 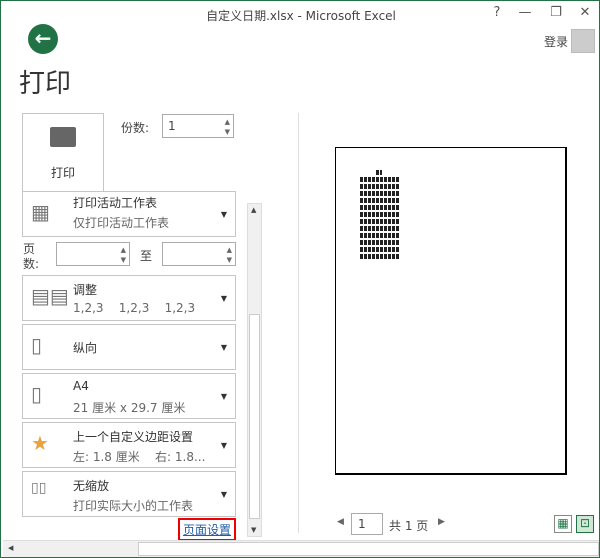 I want to click on setting-title: 打印活动工作表, so click(x=115, y=203).